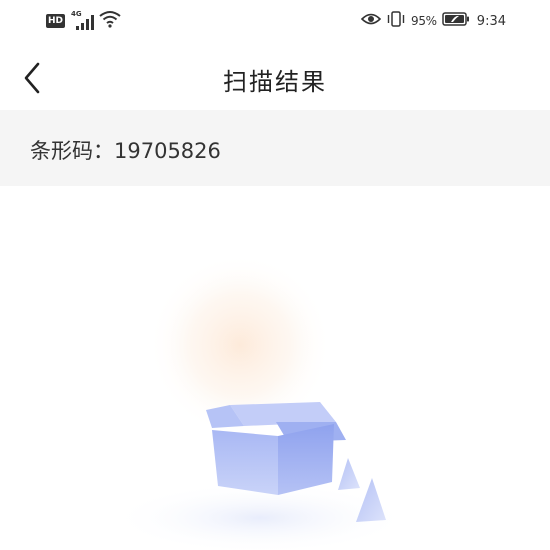 Image resolution: width=550 pixels, height=550 pixels. I want to click on signal-icon: 4G, so click(83, 20).